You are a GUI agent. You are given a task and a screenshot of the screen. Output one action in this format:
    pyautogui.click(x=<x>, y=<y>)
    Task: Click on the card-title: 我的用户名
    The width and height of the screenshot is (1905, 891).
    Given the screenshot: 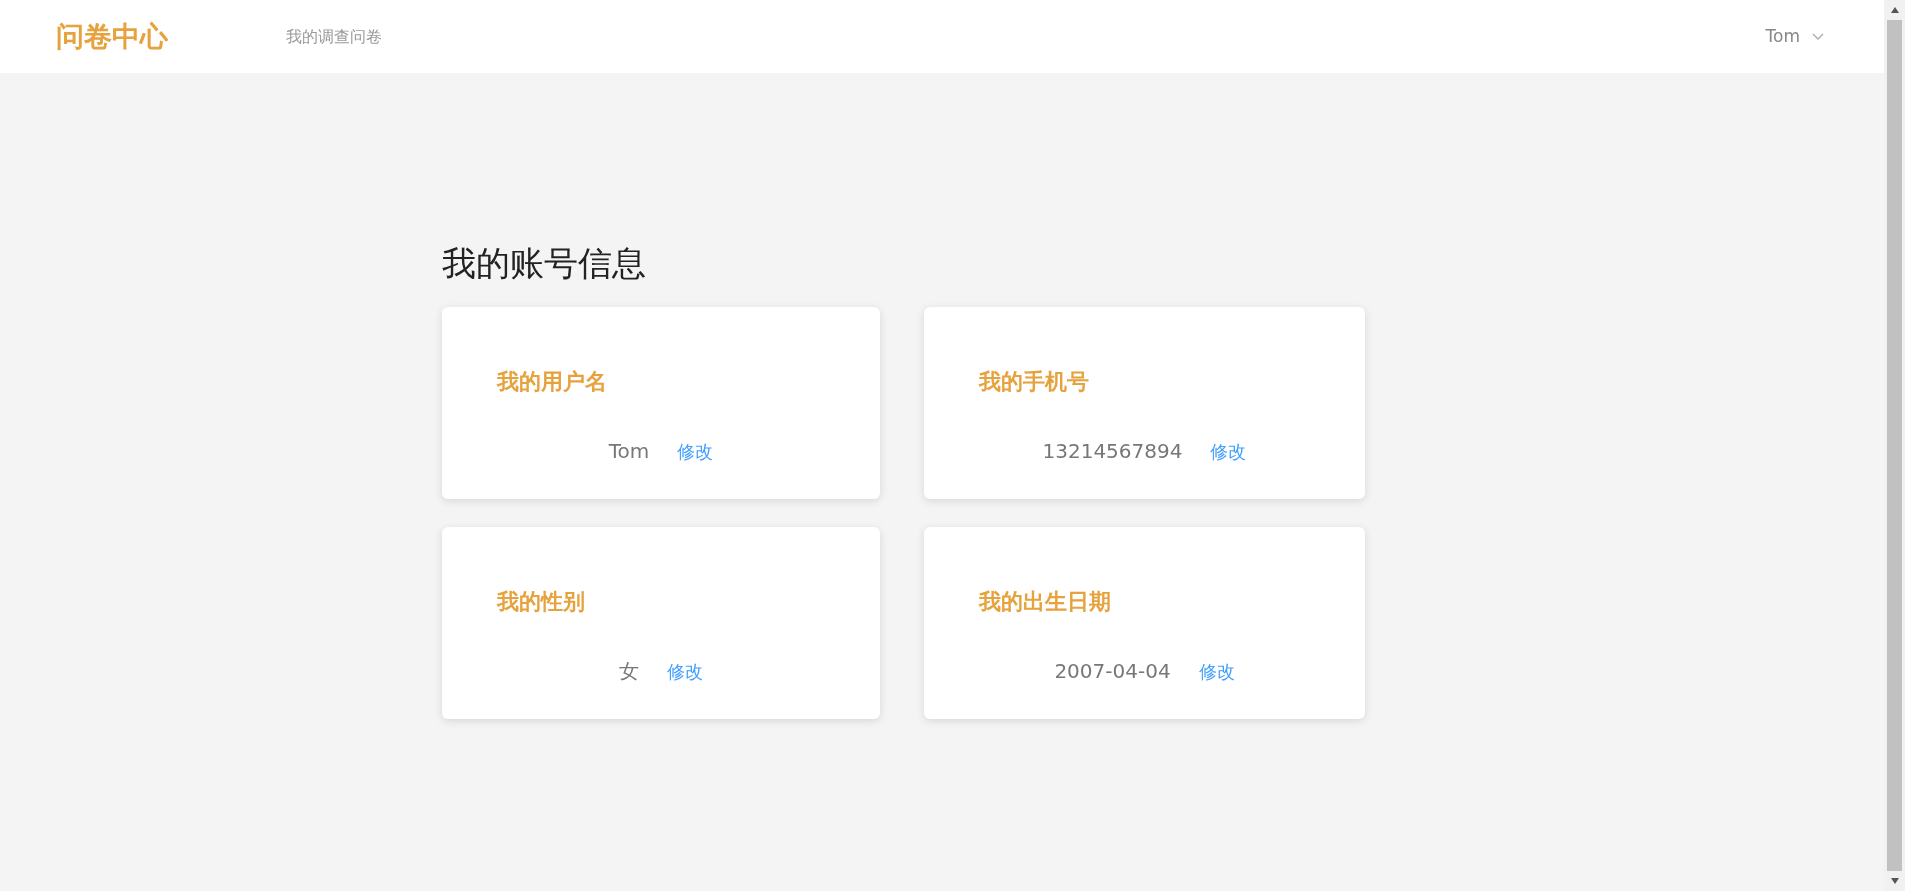 What is the action you would take?
    pyautogui.click(x=552, y=382)
    